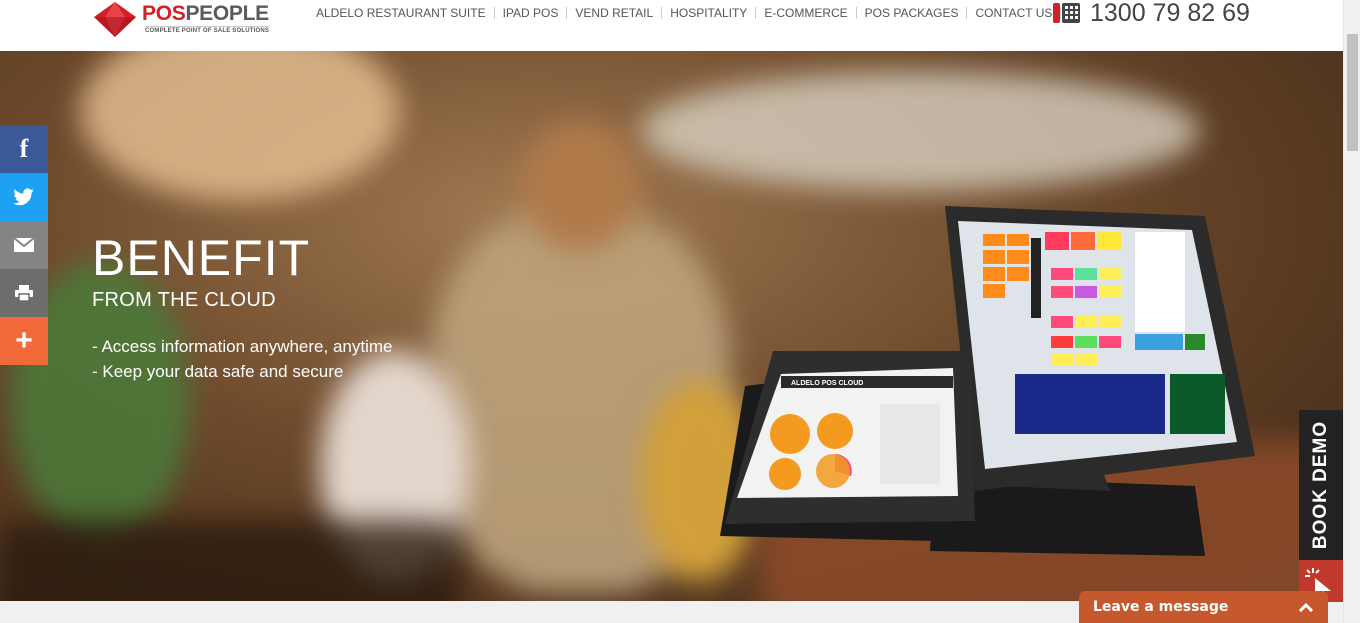 The image size is (1360, 623). What do you see at coordinates (115, 19) in the screenshot?
I see `diamond-logo-icon` at bounding box center [115, 19].